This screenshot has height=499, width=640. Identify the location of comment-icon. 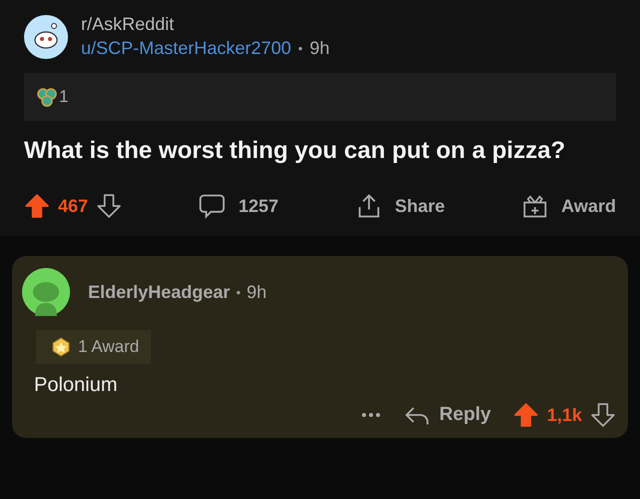
(212, 206).